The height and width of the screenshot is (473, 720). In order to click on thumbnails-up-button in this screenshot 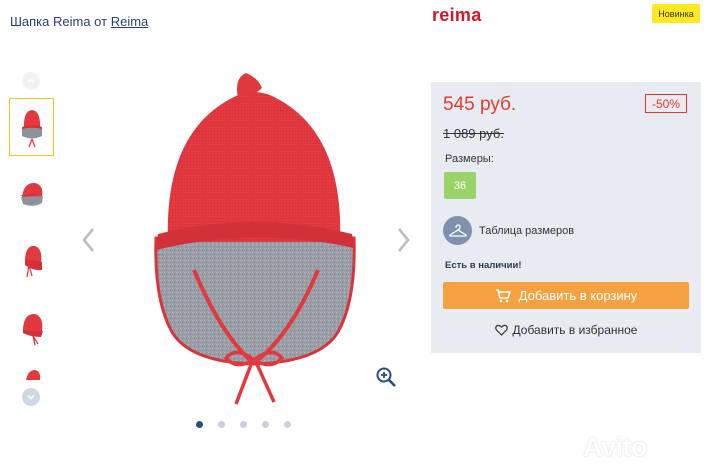, I will do `click(31, 81)`.